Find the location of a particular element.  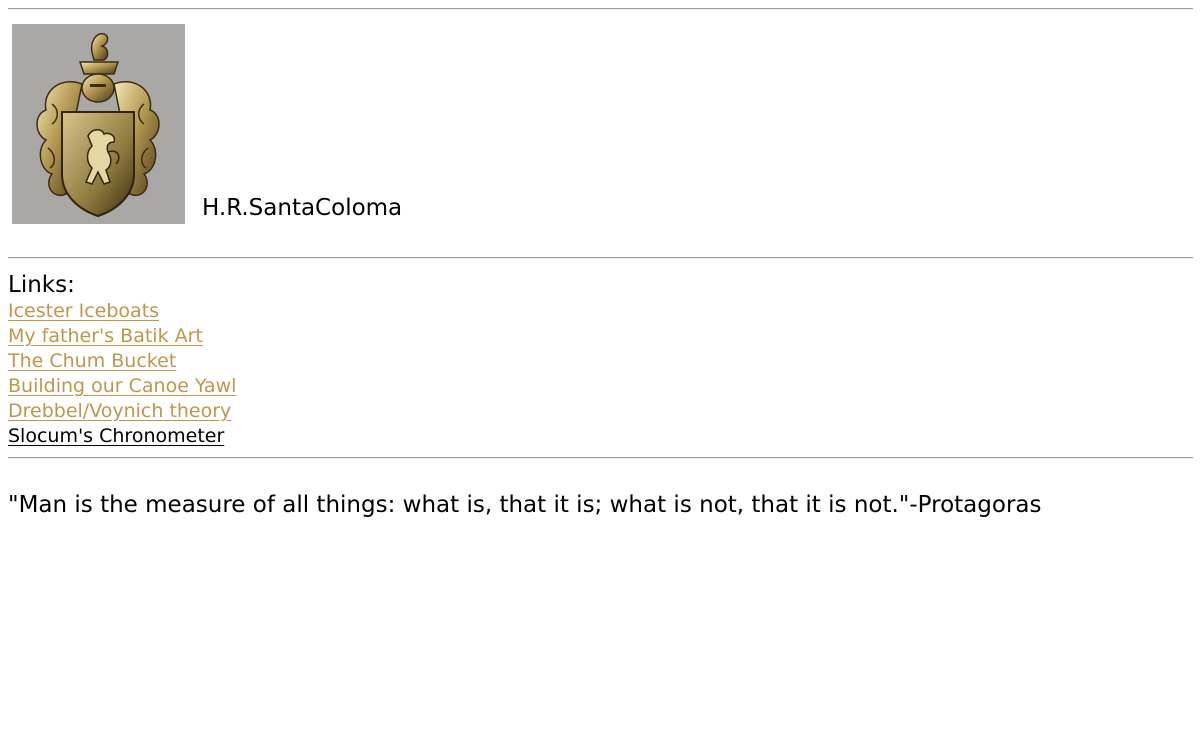

list-item: Icester Iceboats is located at coordinates (122, 311).